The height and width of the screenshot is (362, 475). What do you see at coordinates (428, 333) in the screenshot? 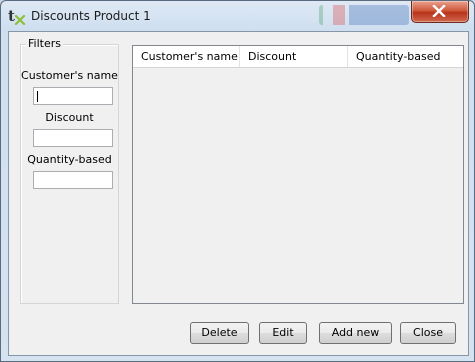
I see `close-button: Close` at bounding box center [428, 333].